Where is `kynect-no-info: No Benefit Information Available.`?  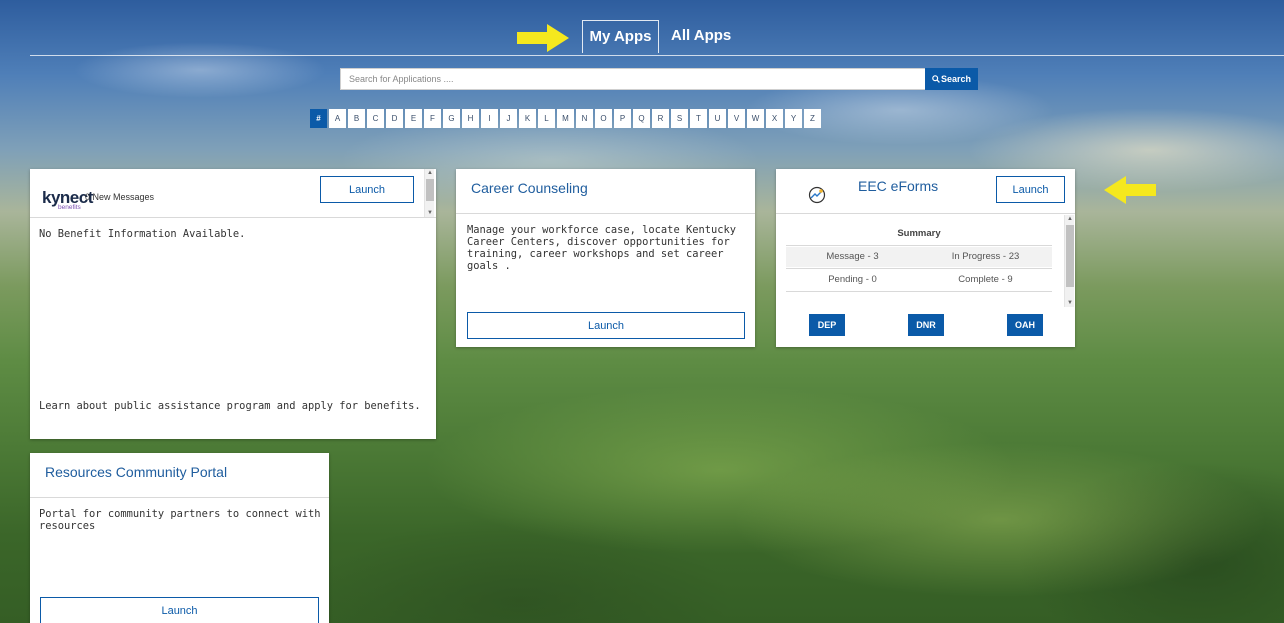 kynect-no-info: No Benefit Information Available. is located at coordinates (142, 234).